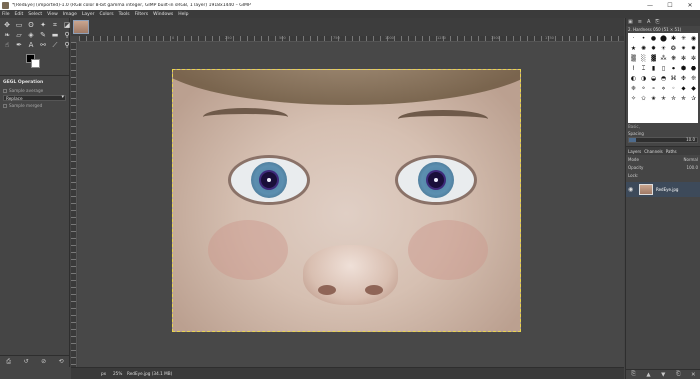 The image size is (700, 379). I want to click on menu-colors: Colors, so click(106, 14).